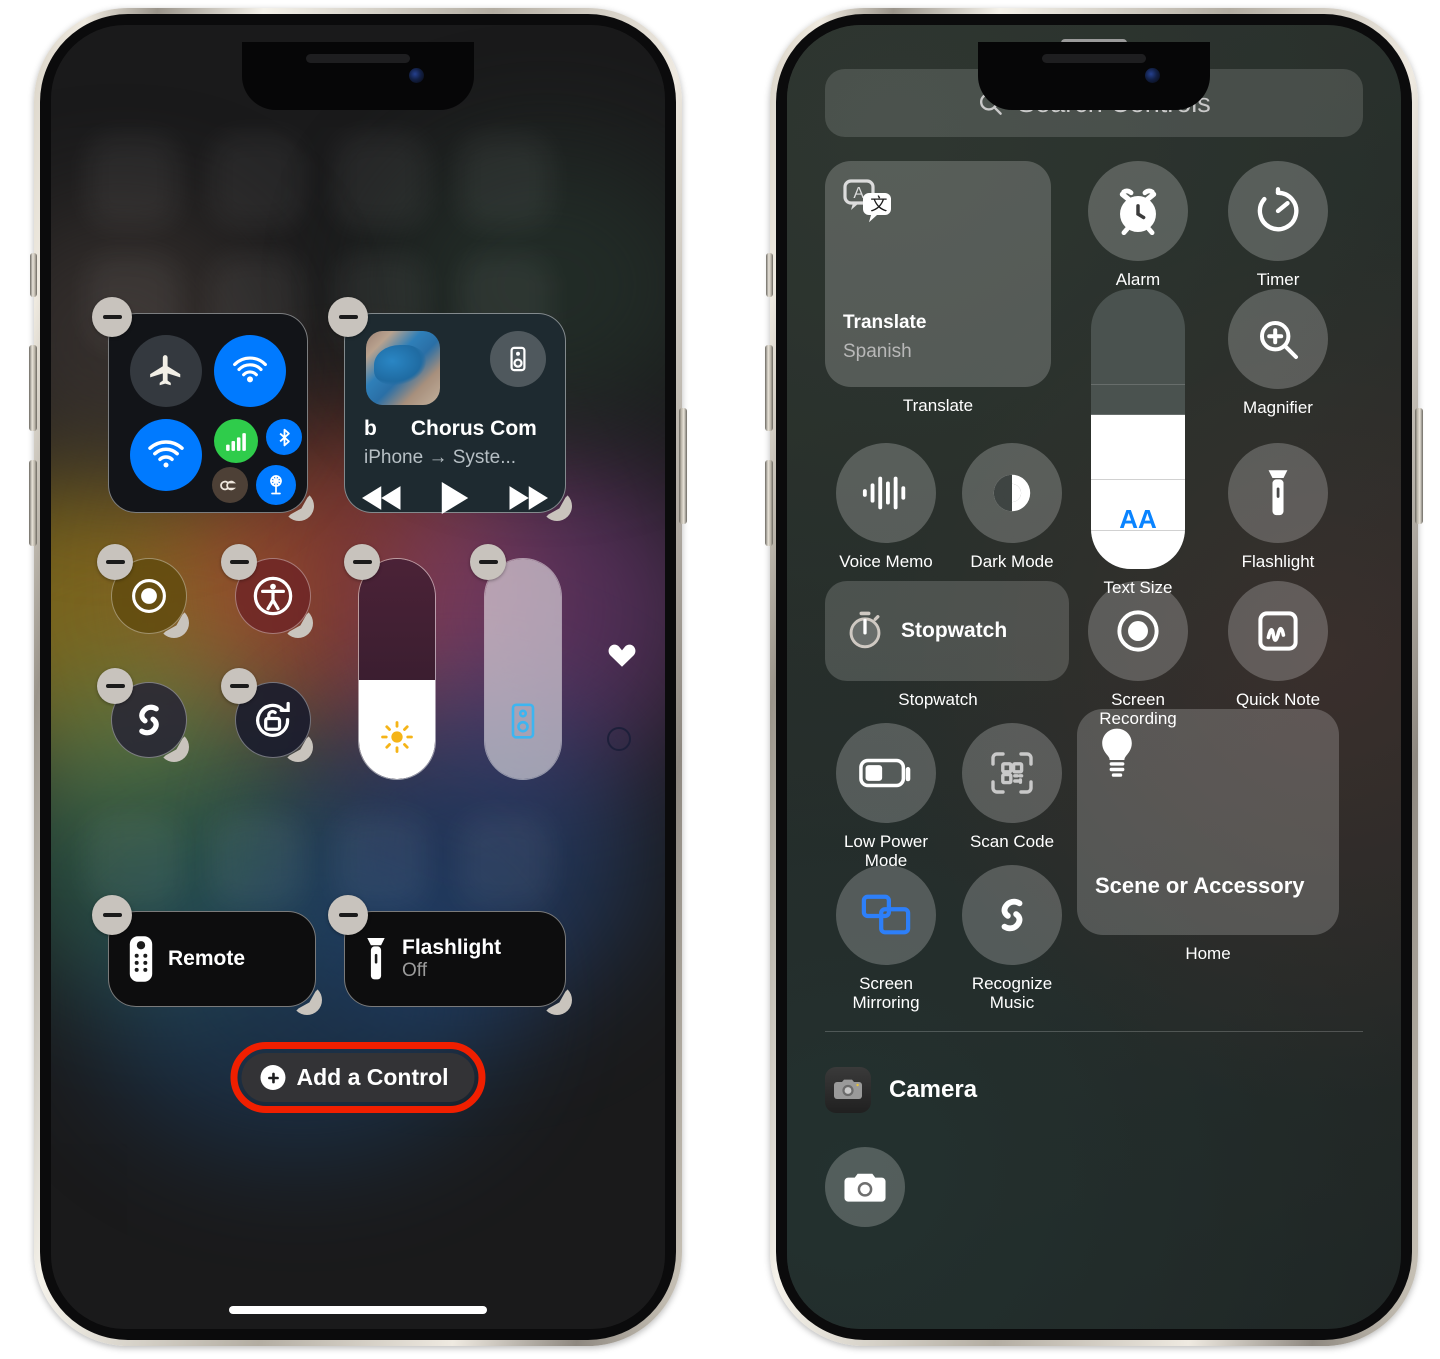  Describe the element at coordinates (877, 351) in the screenshot. I see `translate-tile-subtitle: Spanish` at that location.